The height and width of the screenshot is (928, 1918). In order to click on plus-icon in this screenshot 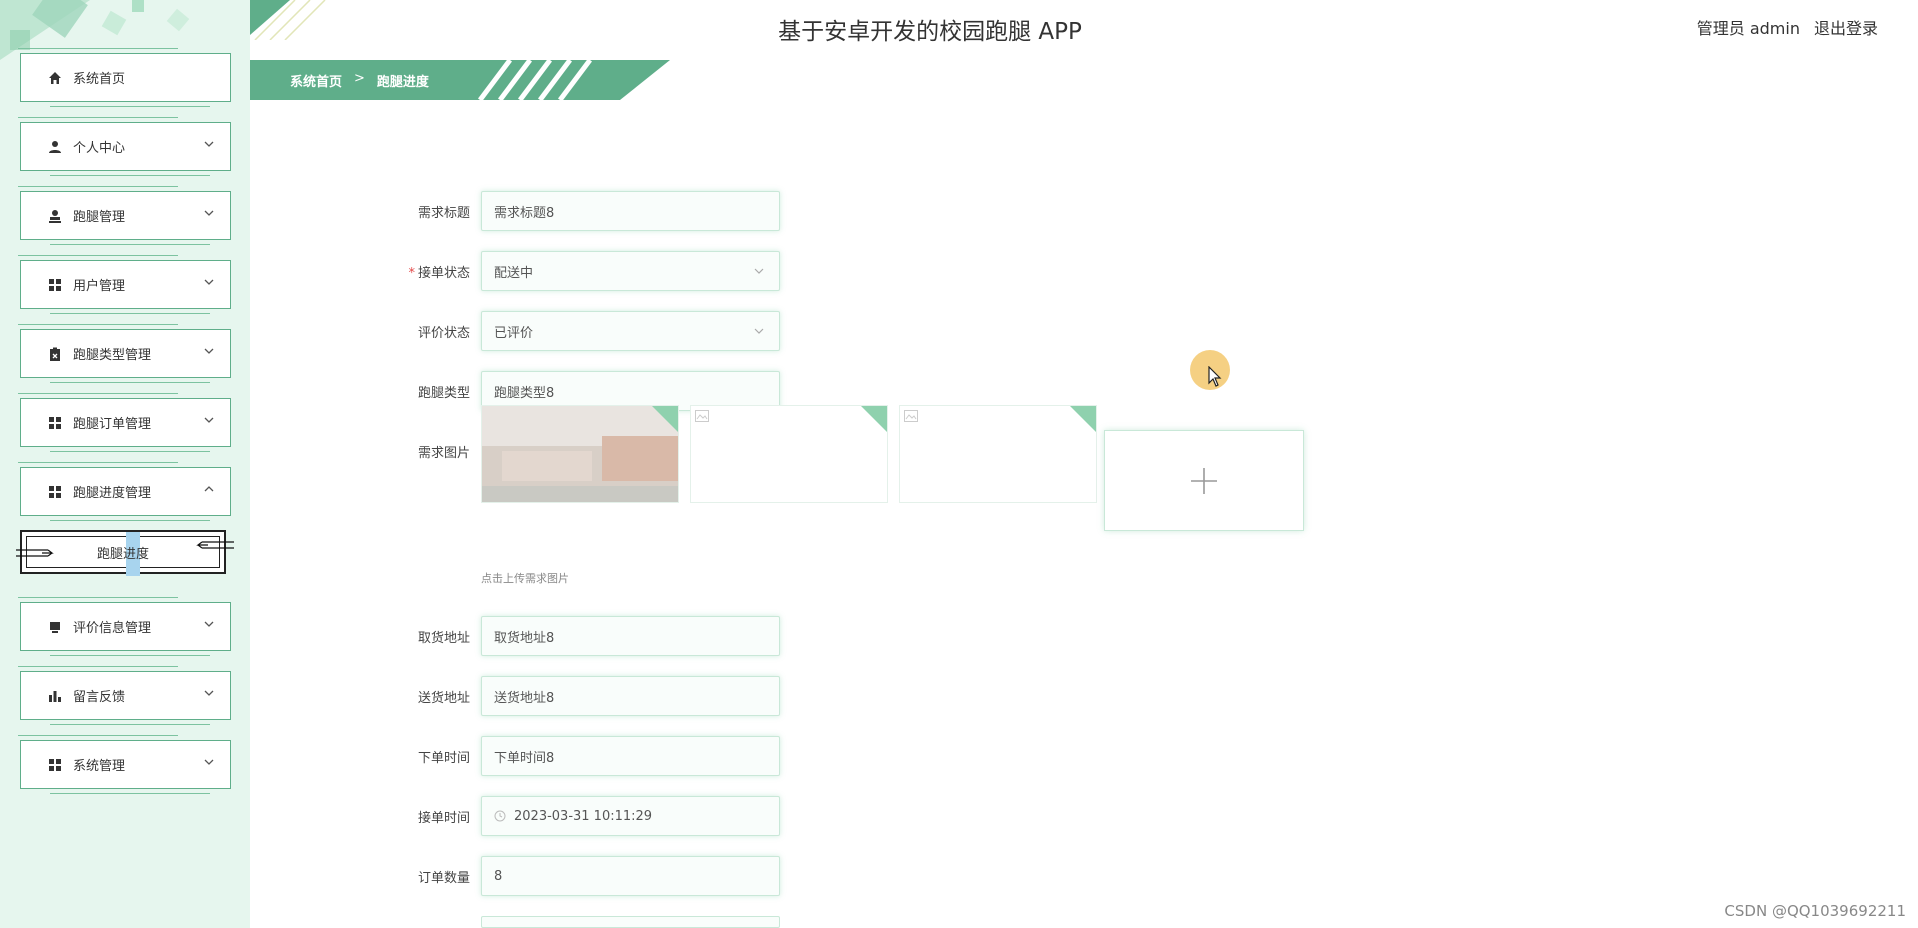, I will do `click(1204, 480)`.